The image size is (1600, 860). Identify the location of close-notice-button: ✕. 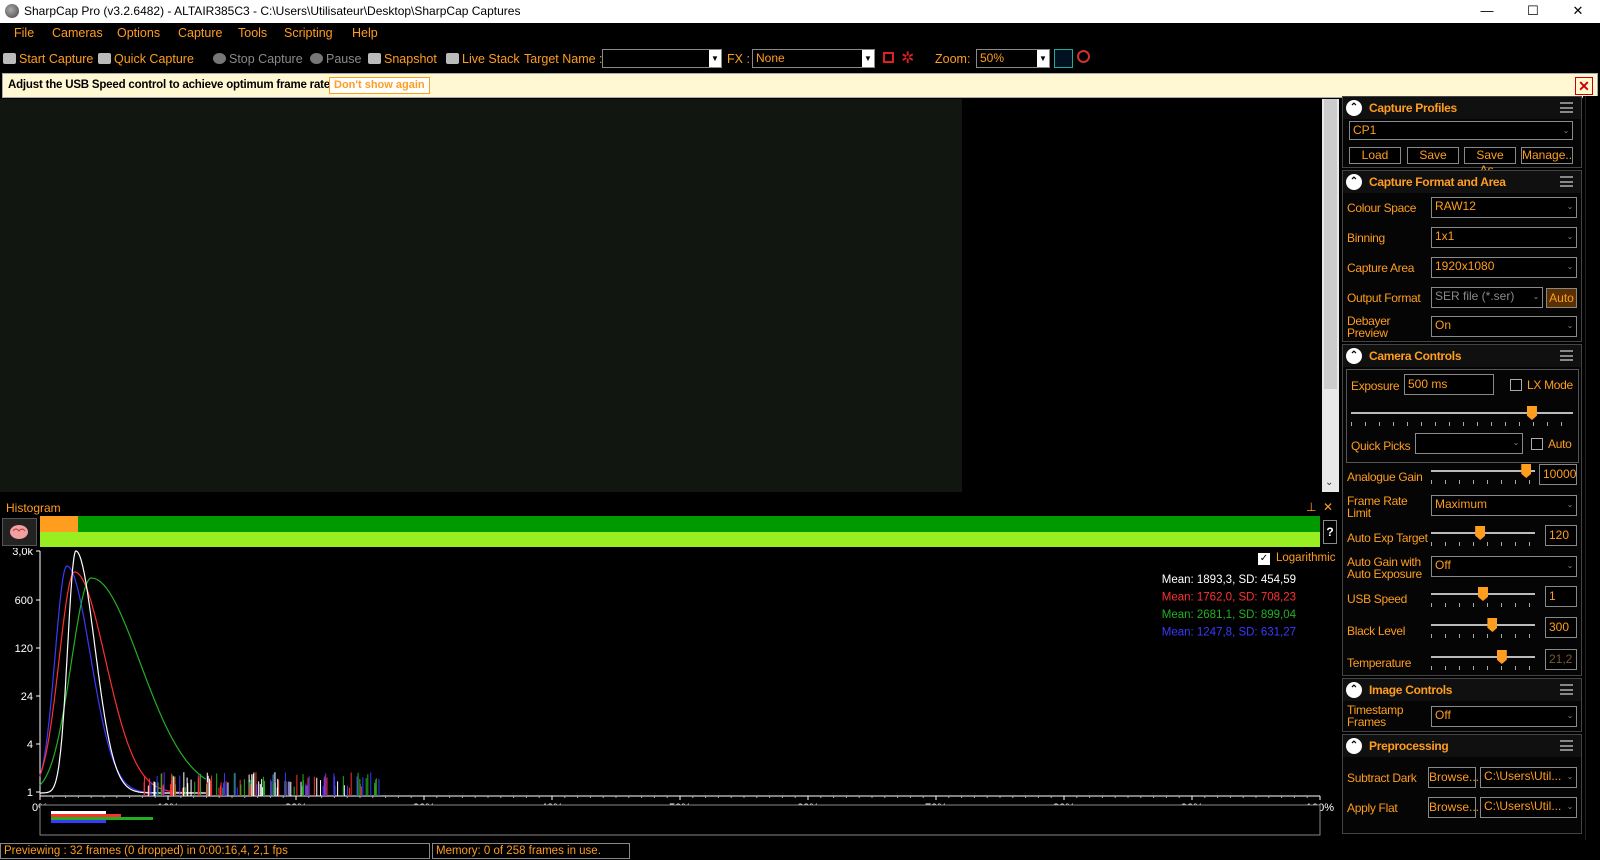
(1584, 86).